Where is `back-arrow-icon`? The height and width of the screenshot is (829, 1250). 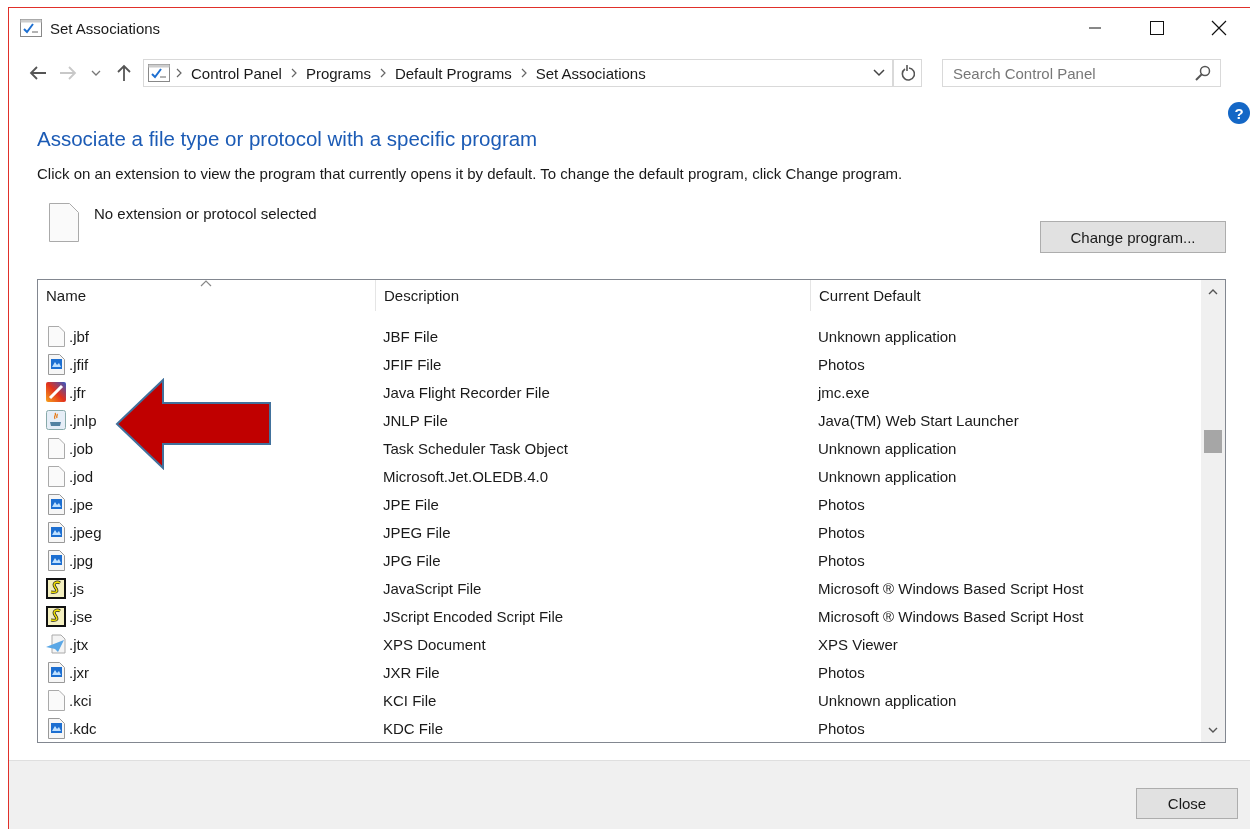 back-arrow-icon is located at coordinates (38, 73).